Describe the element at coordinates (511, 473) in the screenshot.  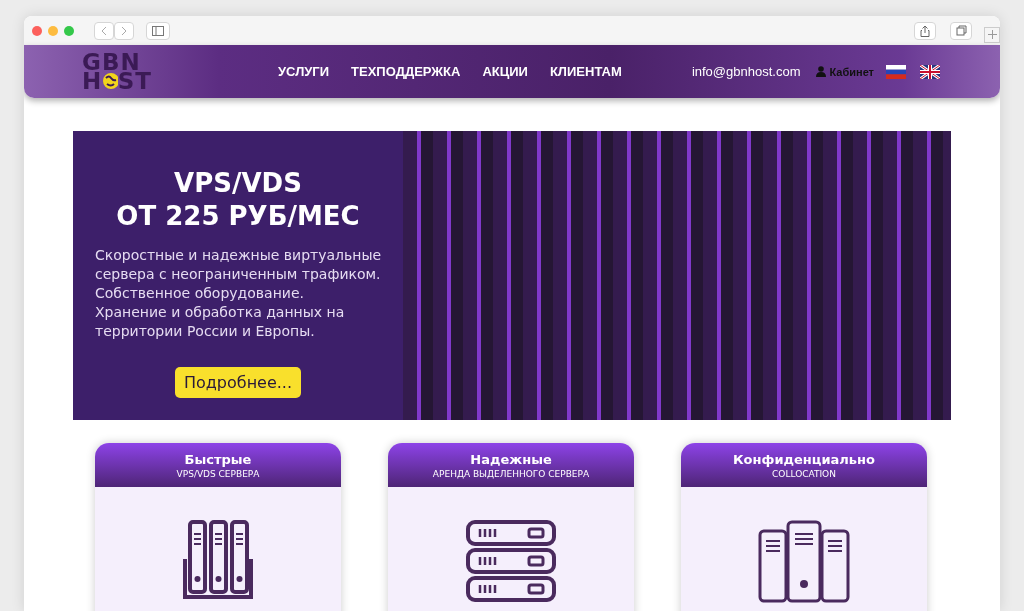
I see `card-subtitle: АРЕНДА ВЫДЕЛЕННОГО СЕРВЕРА` at that location.